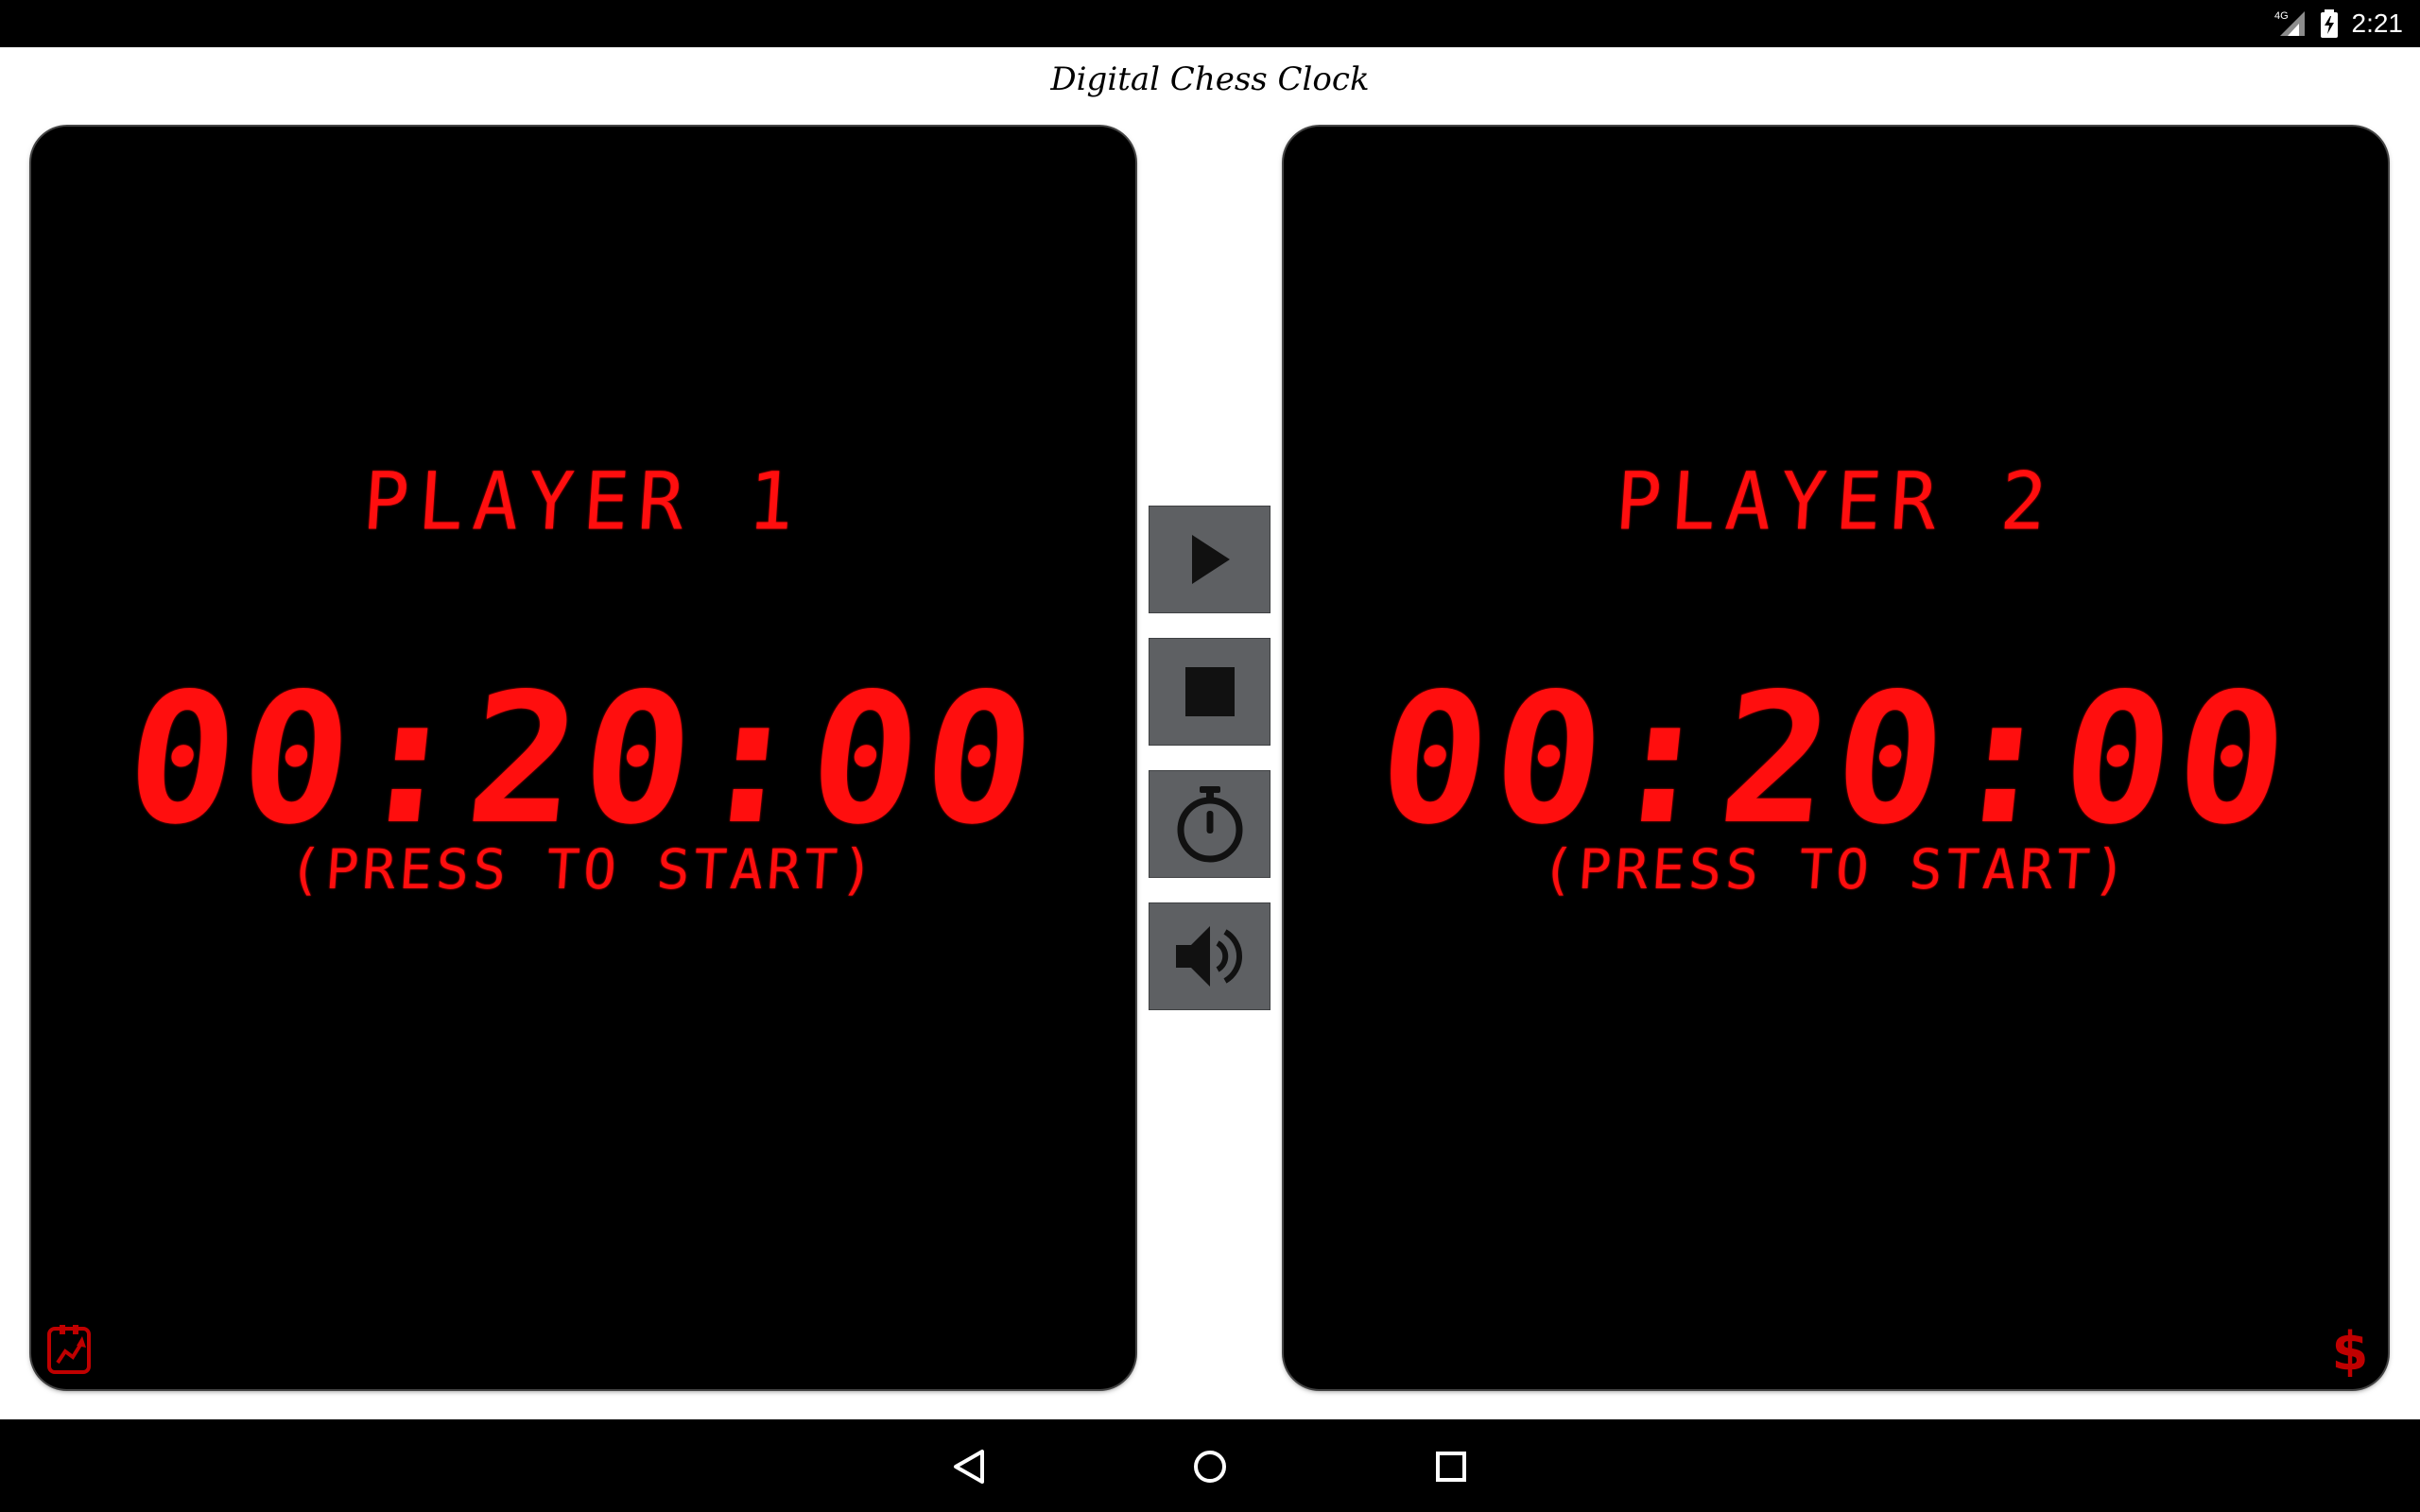  Describe the element at coordinates (1210, 79) in the screenshot. I see `app-title: Digital Chess Clock` at that location.